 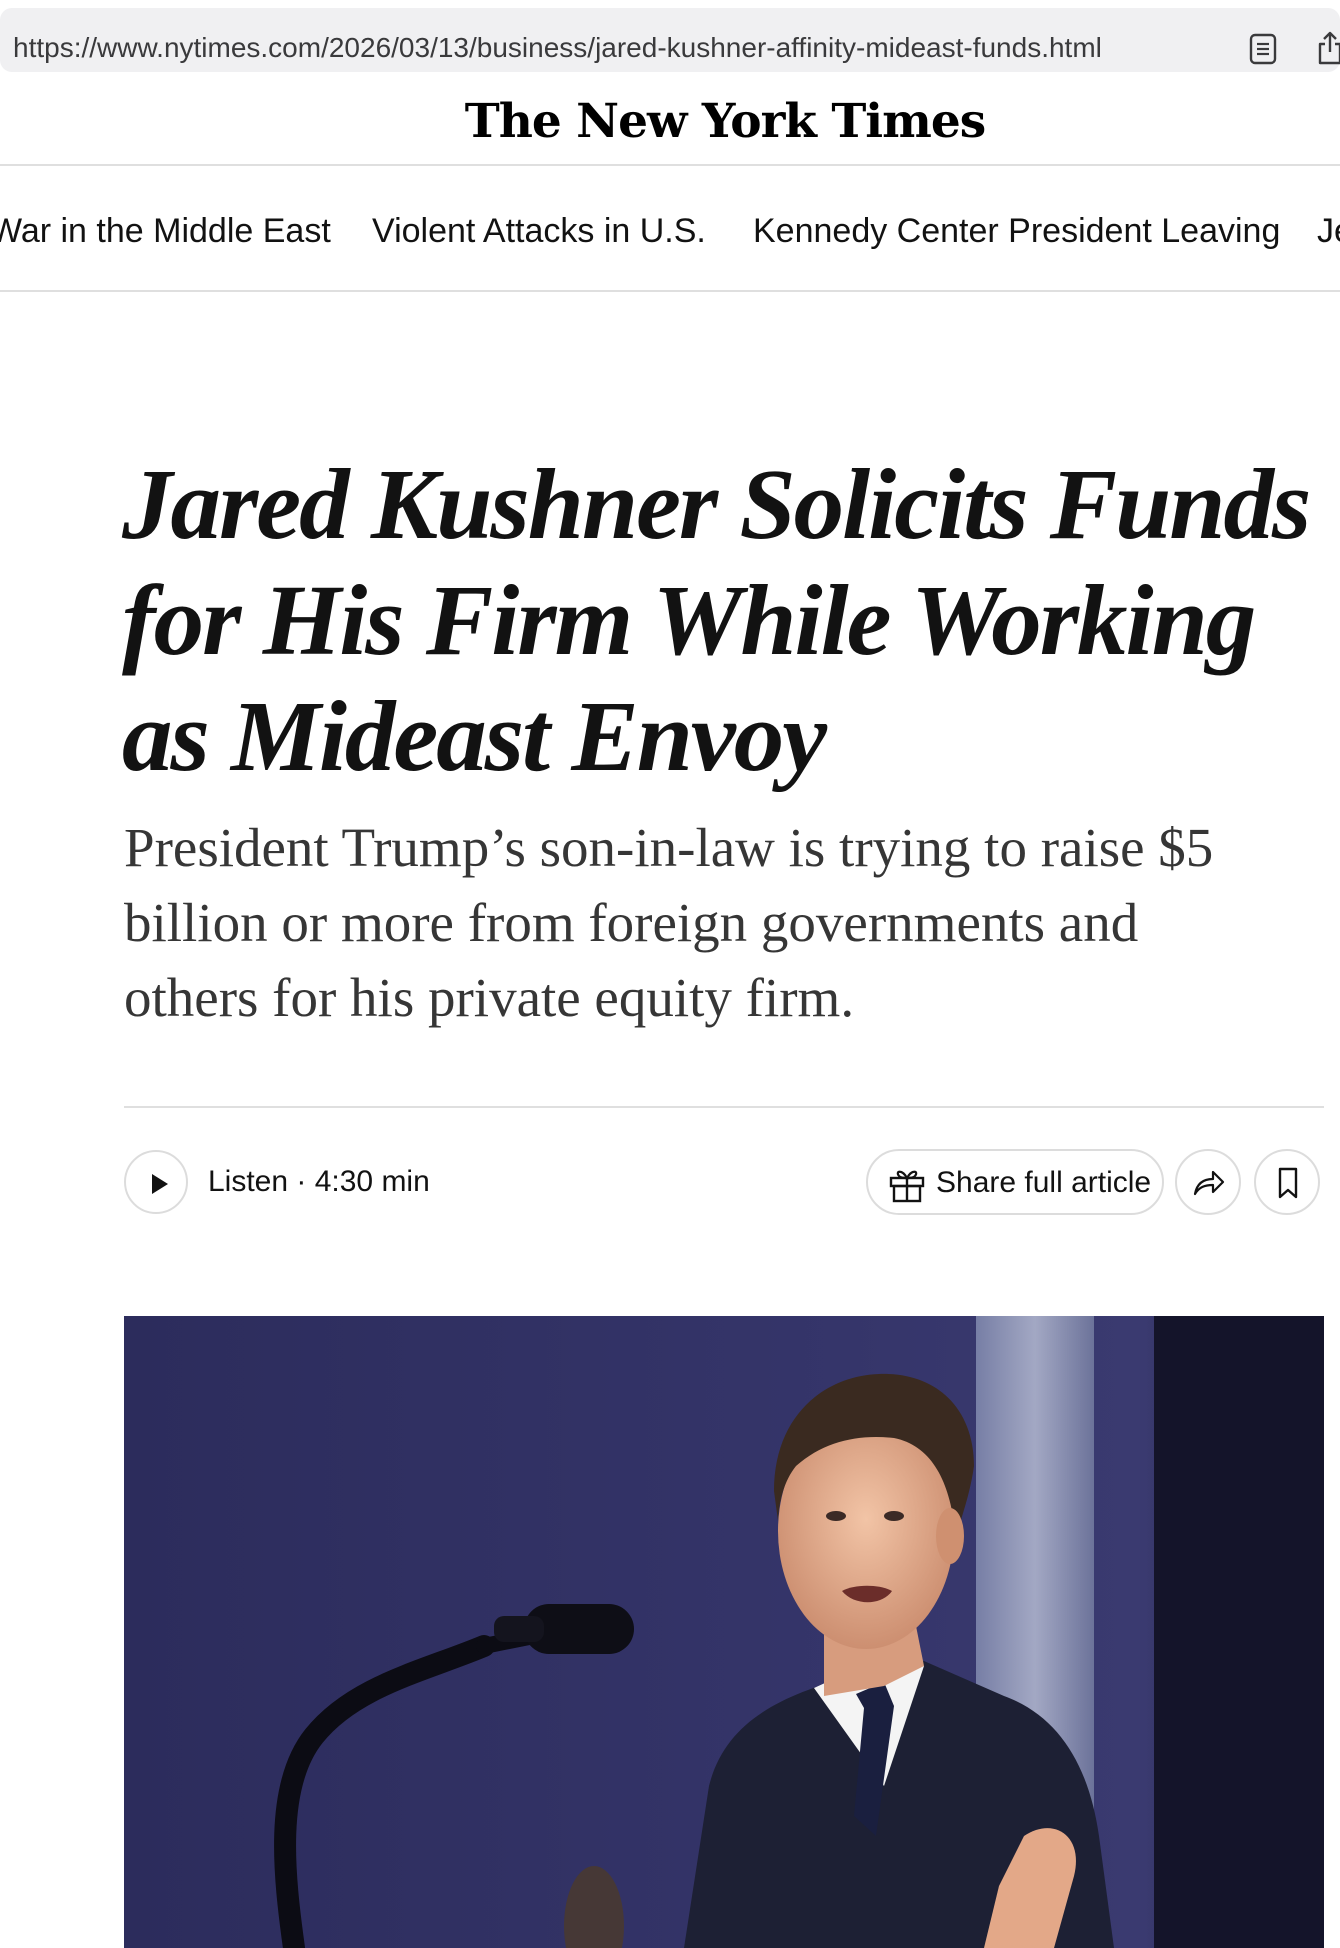 I want to click on reader-view-icon, so click(x=1263, y=49).